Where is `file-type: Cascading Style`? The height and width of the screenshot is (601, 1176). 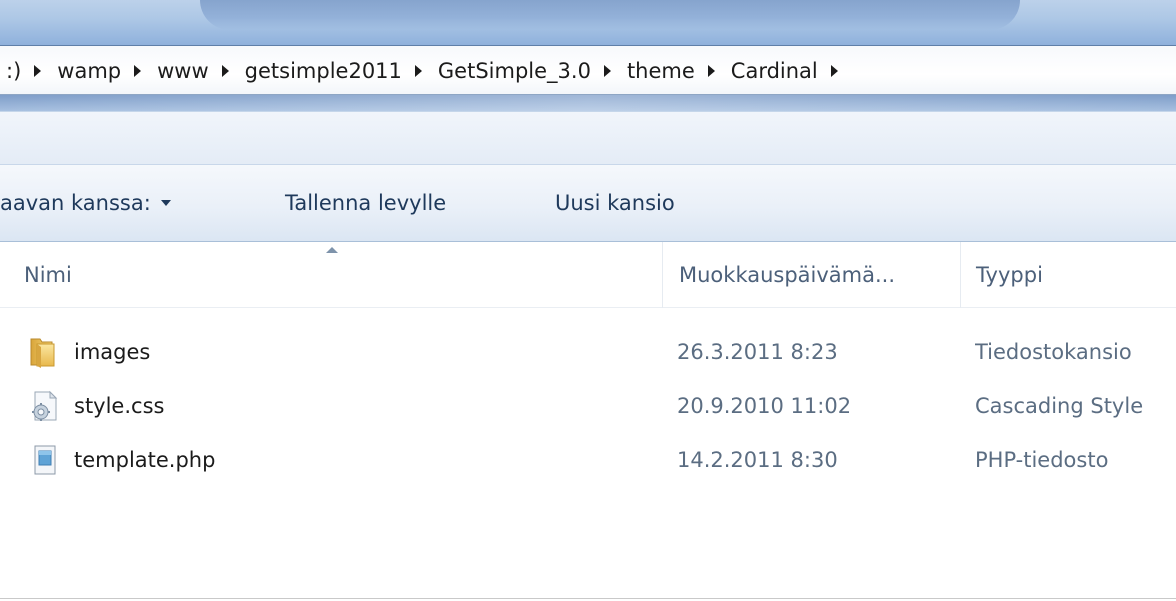 file-type: Cascading Style is located at coordinates (1059, 406).